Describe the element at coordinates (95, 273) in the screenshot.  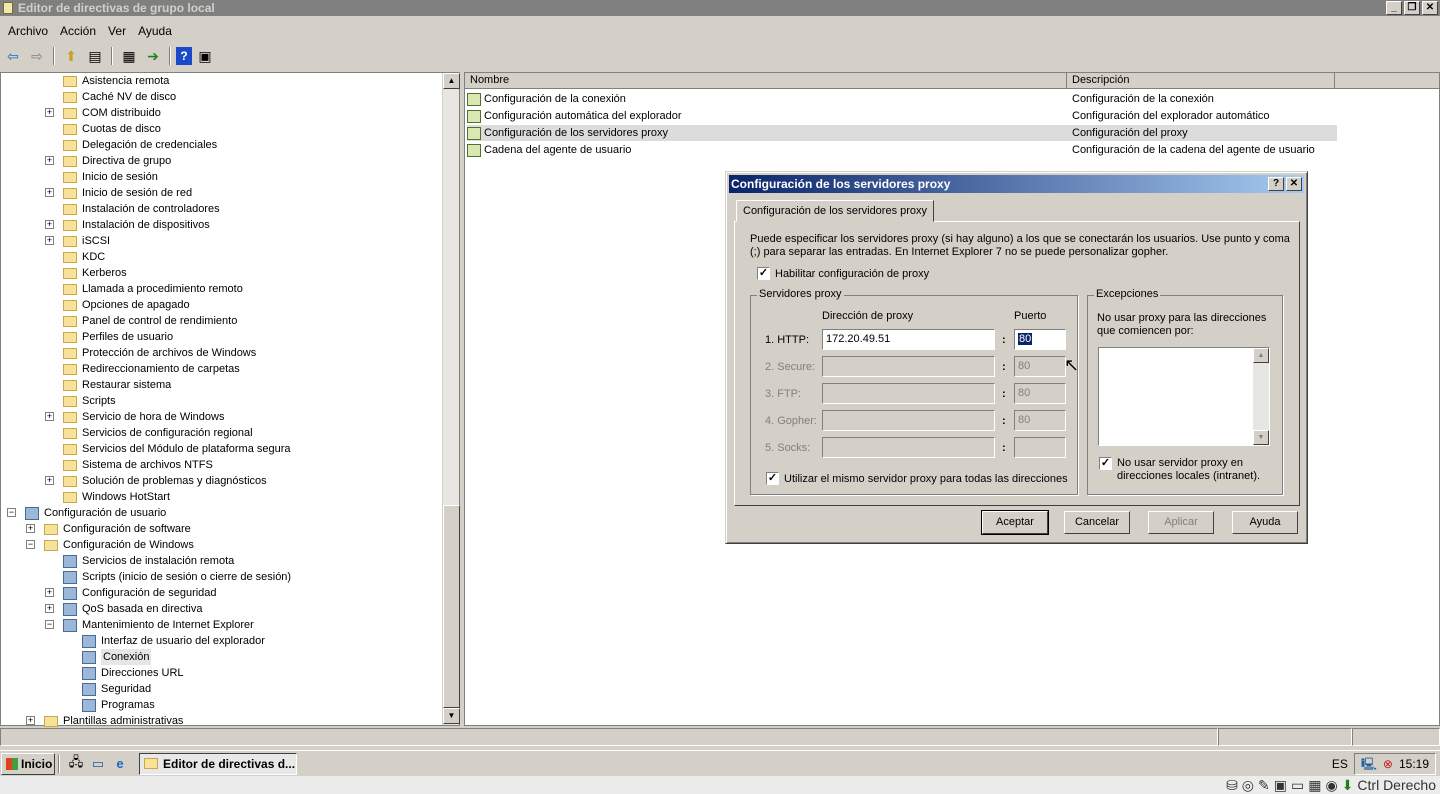
I see `tree-item: Kerberos` at that location.